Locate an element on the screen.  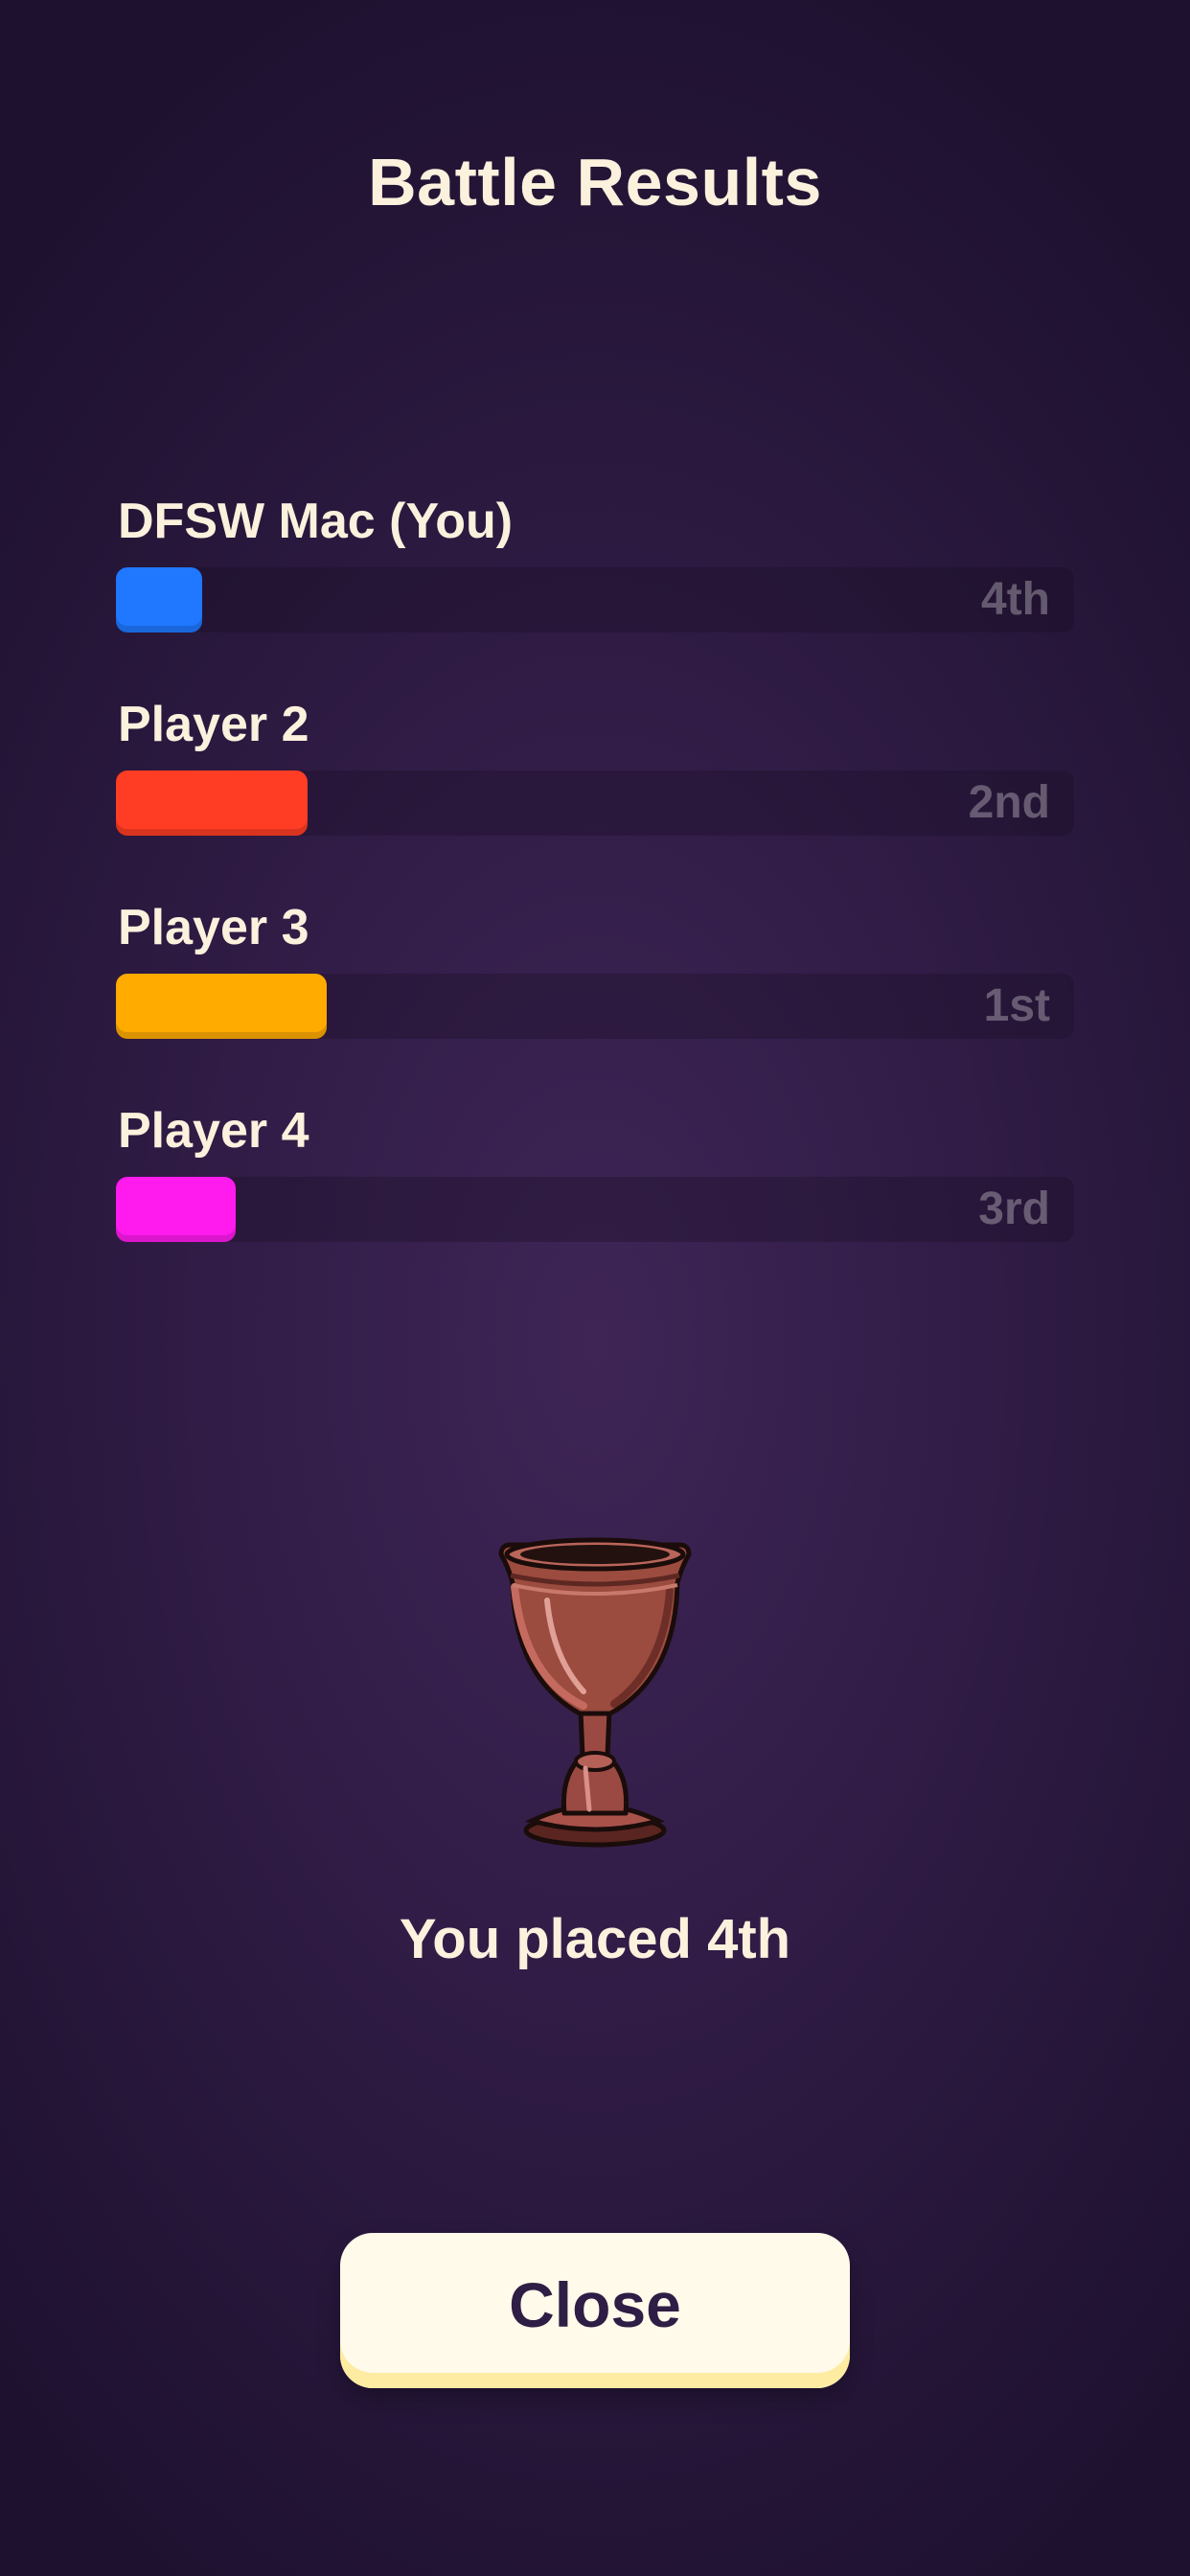
progress-track: 4th is located at coordinates (595, 599).